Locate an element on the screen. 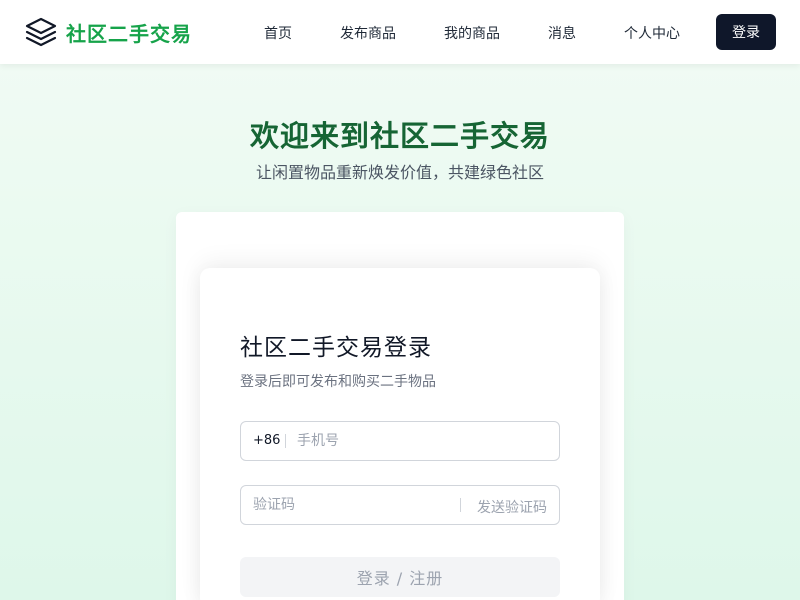 This screenshot has height=600, width=800. nav-messages: 消息 is located at coordinates (562, 33).